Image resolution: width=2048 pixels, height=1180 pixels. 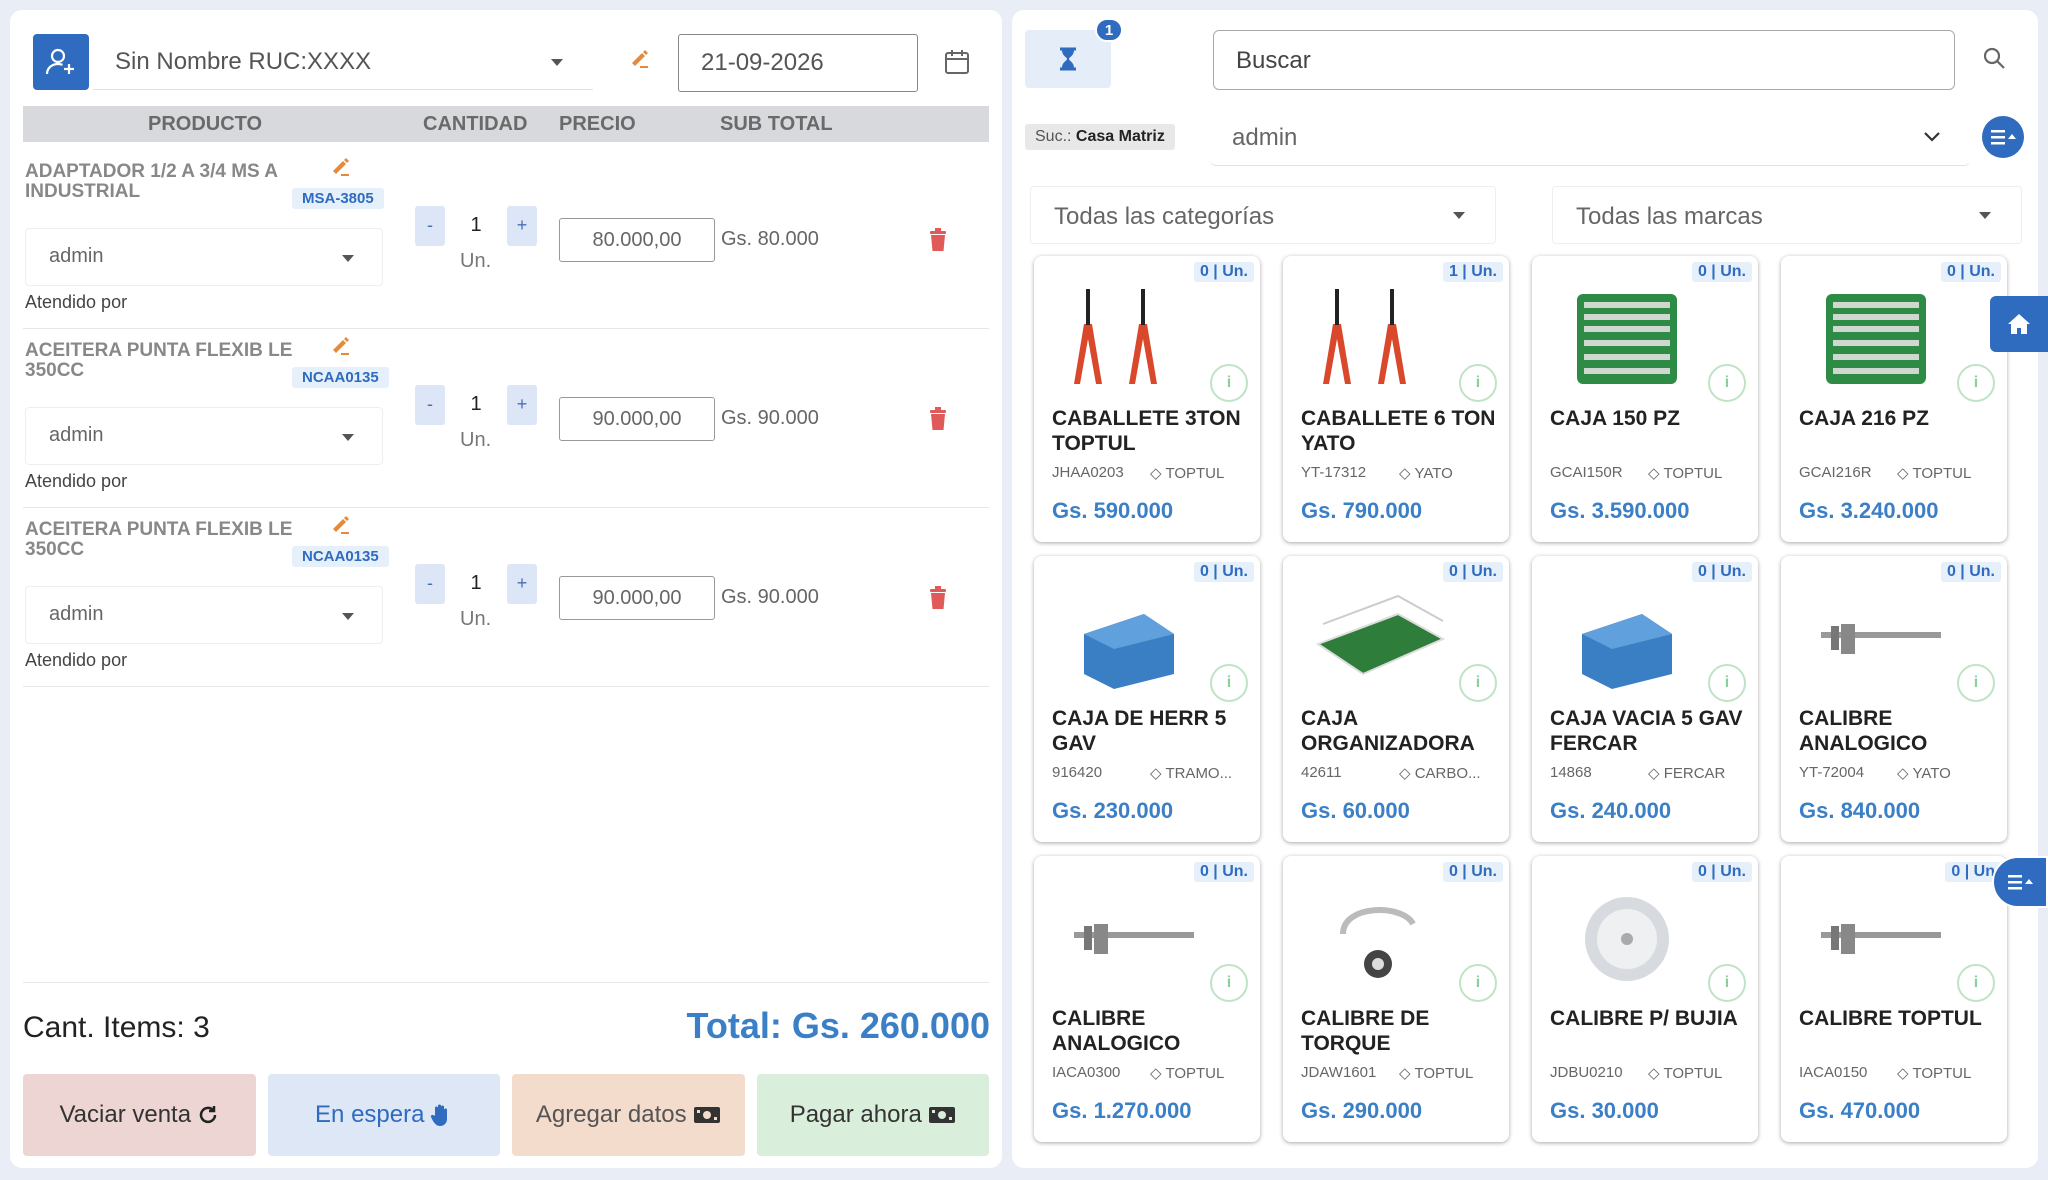 What do you see at coordinates (139, 1115) in the screenshot?
I see `empty-sale-button: Vaciar venta` at bounding box center [139, 1115].